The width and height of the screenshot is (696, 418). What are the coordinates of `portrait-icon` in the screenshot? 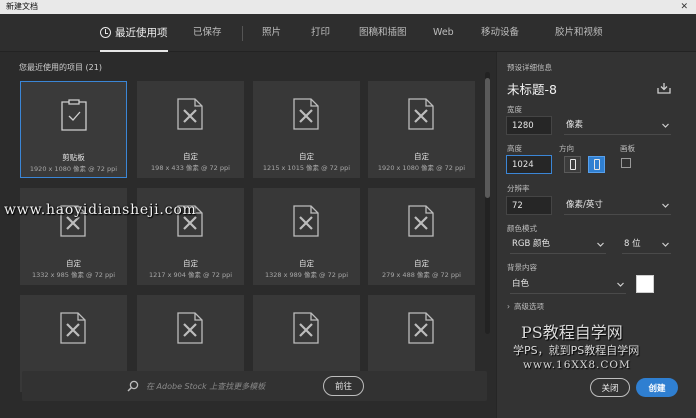 It's located at (573, 164).